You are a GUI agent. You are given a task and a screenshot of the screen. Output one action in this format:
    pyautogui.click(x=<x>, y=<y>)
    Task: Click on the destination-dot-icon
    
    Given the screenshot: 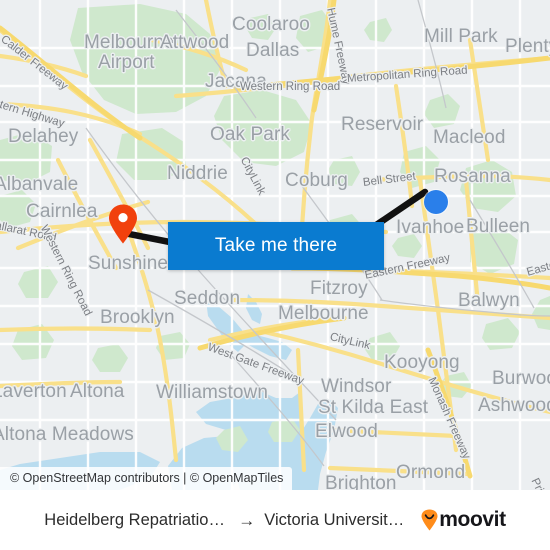 What is the action you would take?
    pyautogui.click(x=436, y=202)
    